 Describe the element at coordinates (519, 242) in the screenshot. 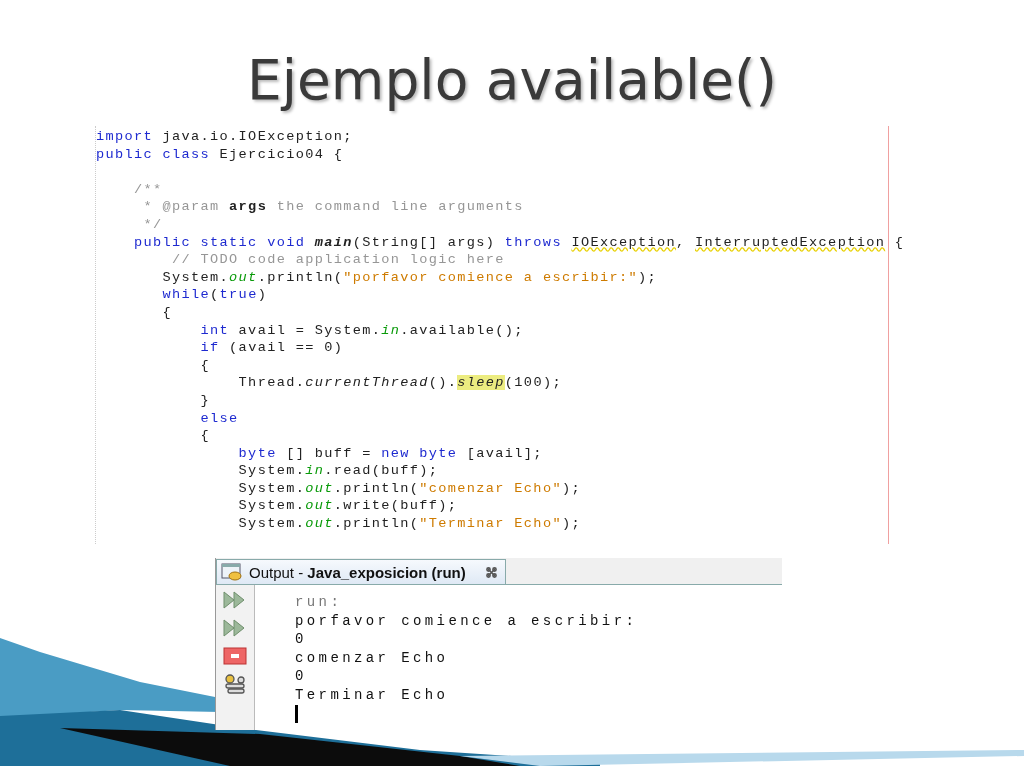

I see `code-line: public static void main(String[] args) throws IOException, InterruptedException {` at that location.